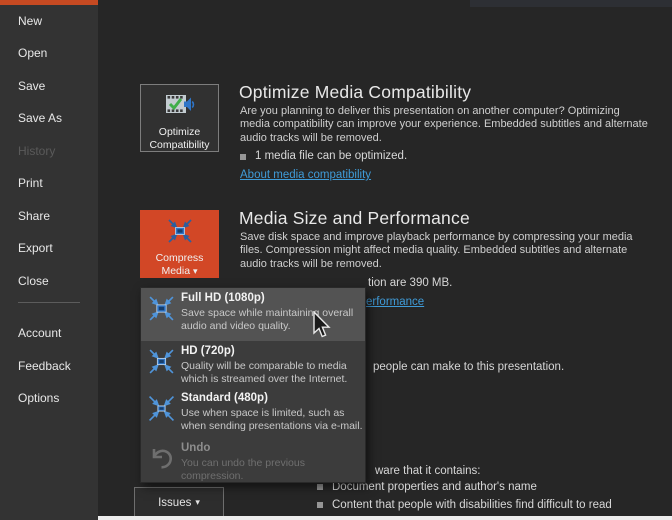 This screenshot has width=672, height=520. What do you see at coordinates (49, 2) in the screenshot?
I see `sidebar-accent-bar` at bounding box center [49, 2].